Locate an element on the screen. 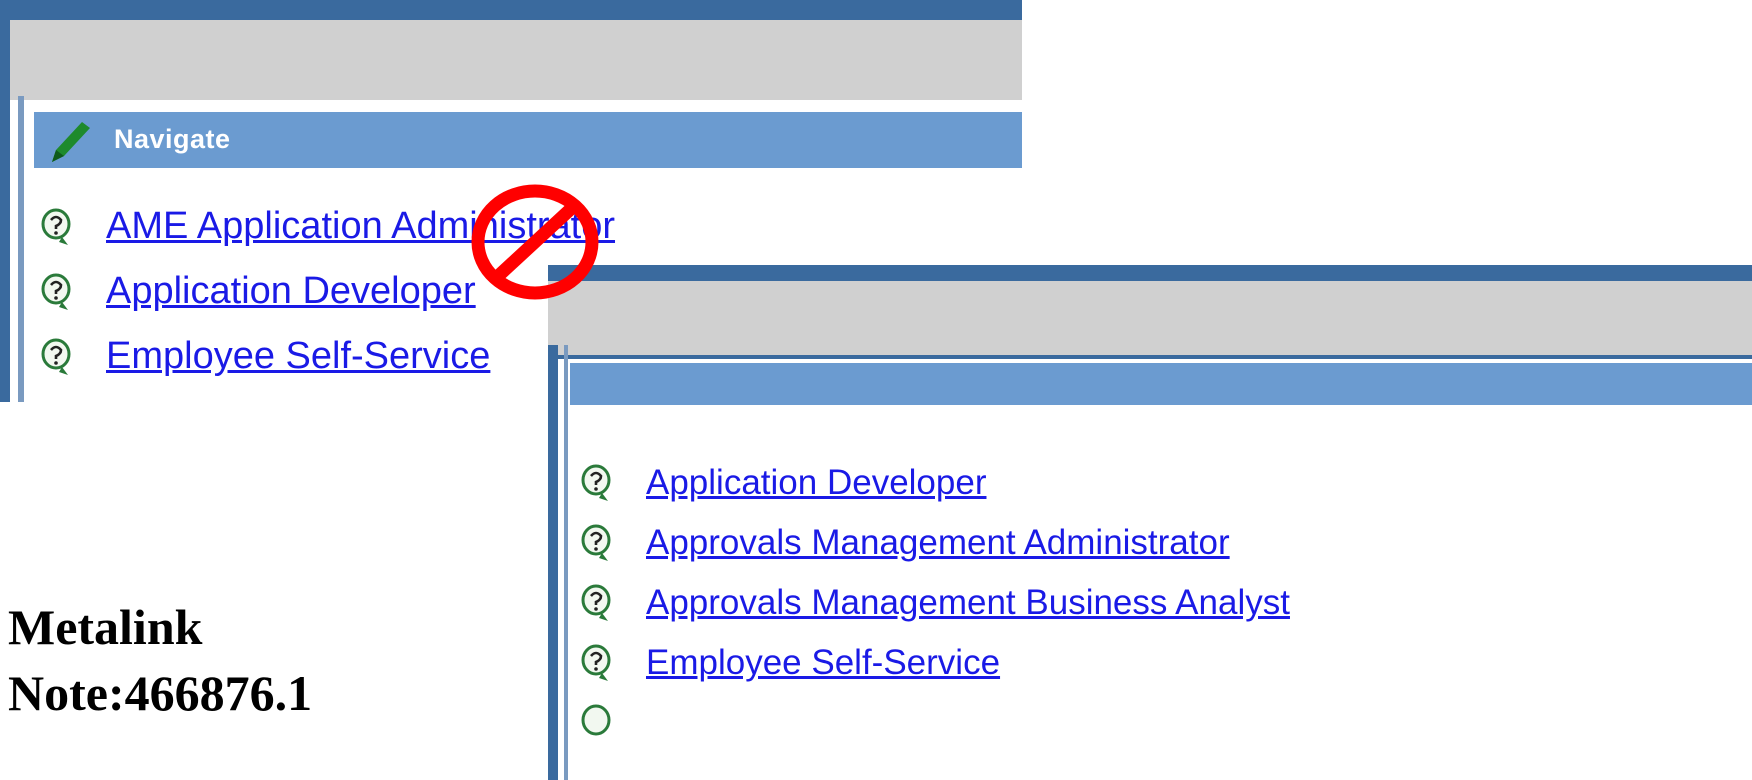 This screenshot has width=1752, height=780. navigate-header: Navigate is located at coordinates (528, 139).